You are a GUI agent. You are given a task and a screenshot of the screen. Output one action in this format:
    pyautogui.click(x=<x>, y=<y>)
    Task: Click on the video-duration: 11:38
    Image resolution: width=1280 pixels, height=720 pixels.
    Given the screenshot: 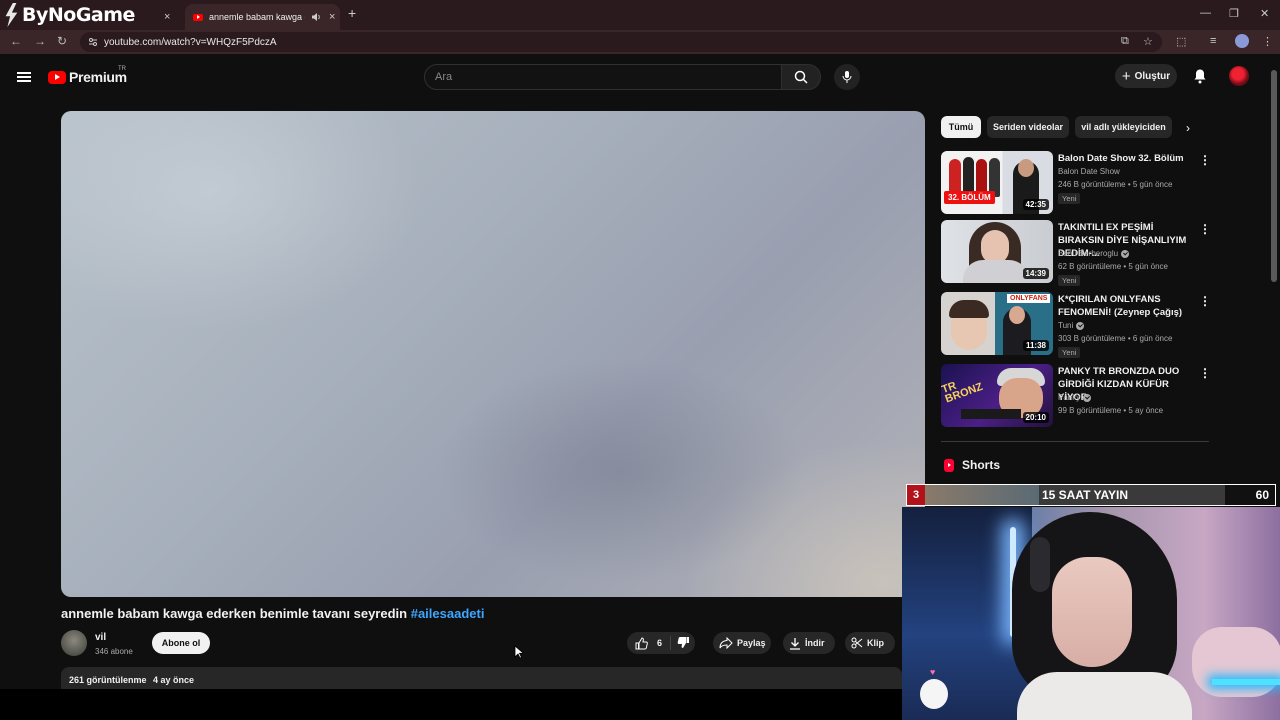 What is the action you would take?
    pyautogui.click(x=1035, y=345)
    